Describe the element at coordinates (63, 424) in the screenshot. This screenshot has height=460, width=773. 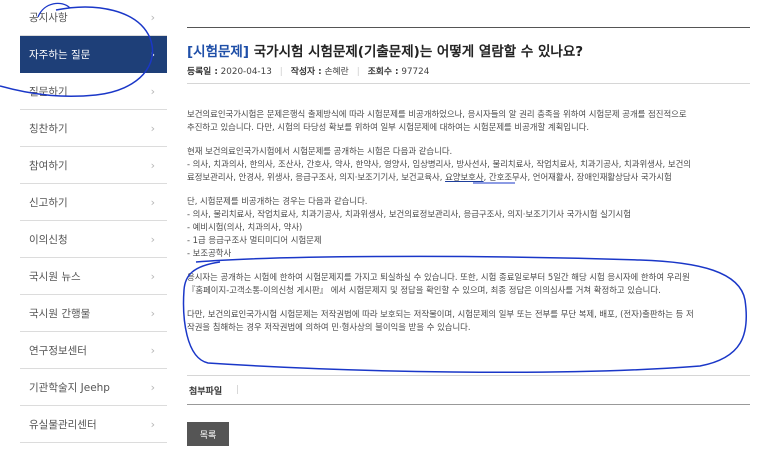
I see `sidebar-item-label: 유실물관리센터` at that location.